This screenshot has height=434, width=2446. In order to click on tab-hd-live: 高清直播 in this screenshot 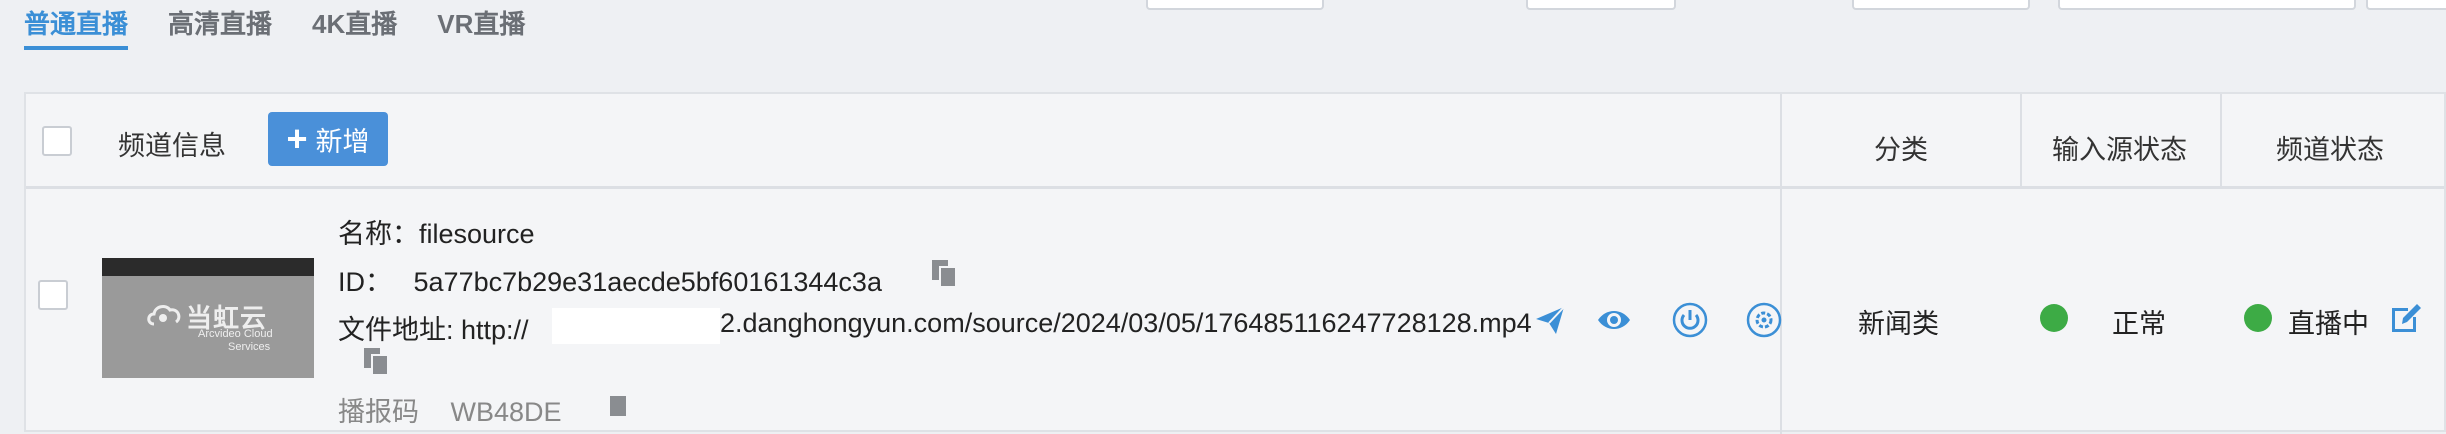, I will do `click(220, 25)`.